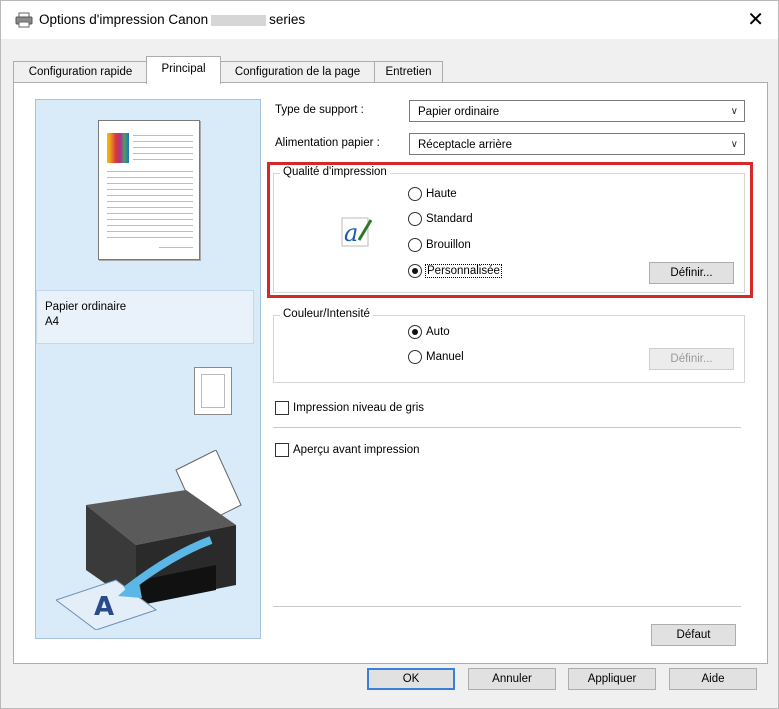 This screenshot has width=779, height=709. Describe the element at coordinates (104, 607) in the screenshot. I see `svg-text: A` at that location.